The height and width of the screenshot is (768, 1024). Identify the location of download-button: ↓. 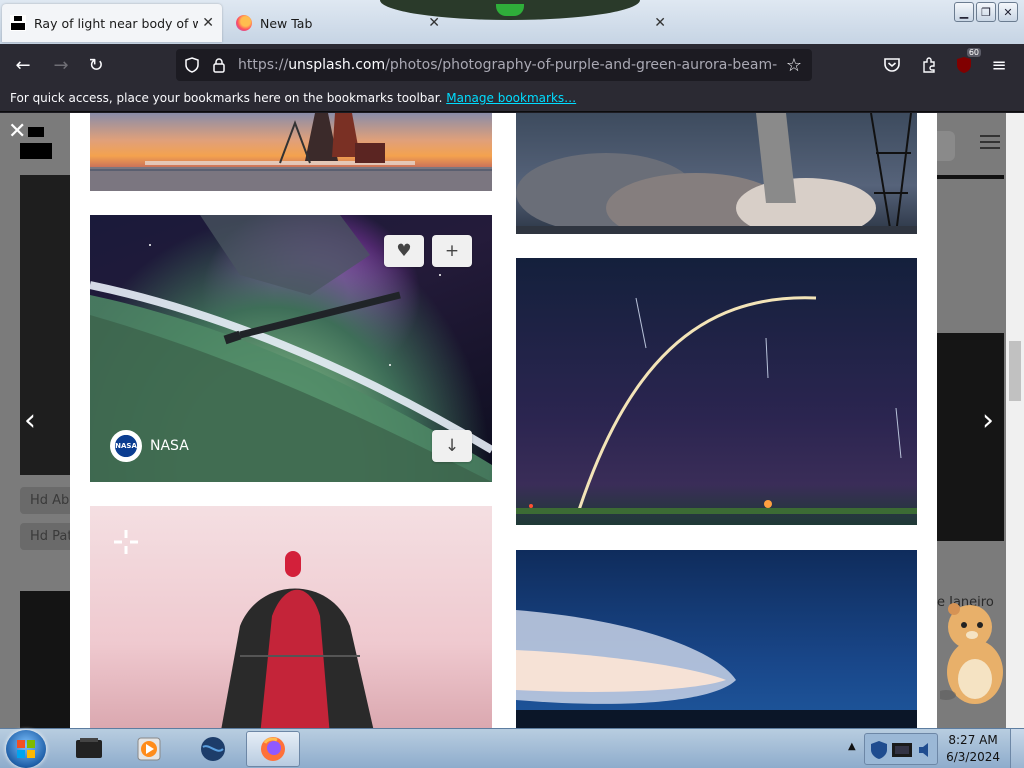
(452, 446).